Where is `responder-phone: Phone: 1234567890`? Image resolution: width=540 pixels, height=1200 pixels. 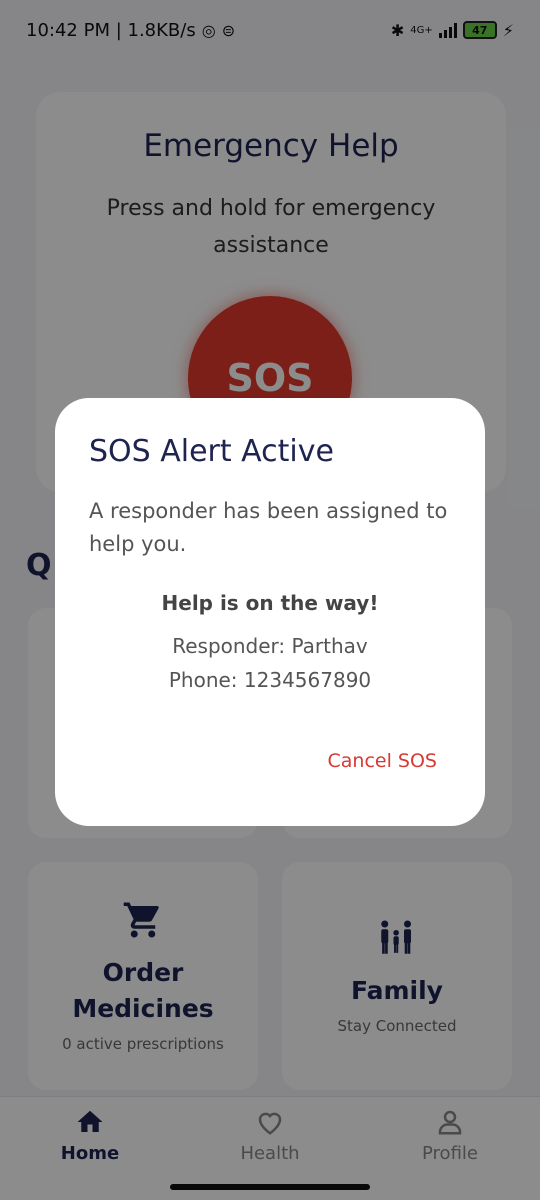
responder-phone: Phone: 1234567890 is located at coordinates (270, 680).